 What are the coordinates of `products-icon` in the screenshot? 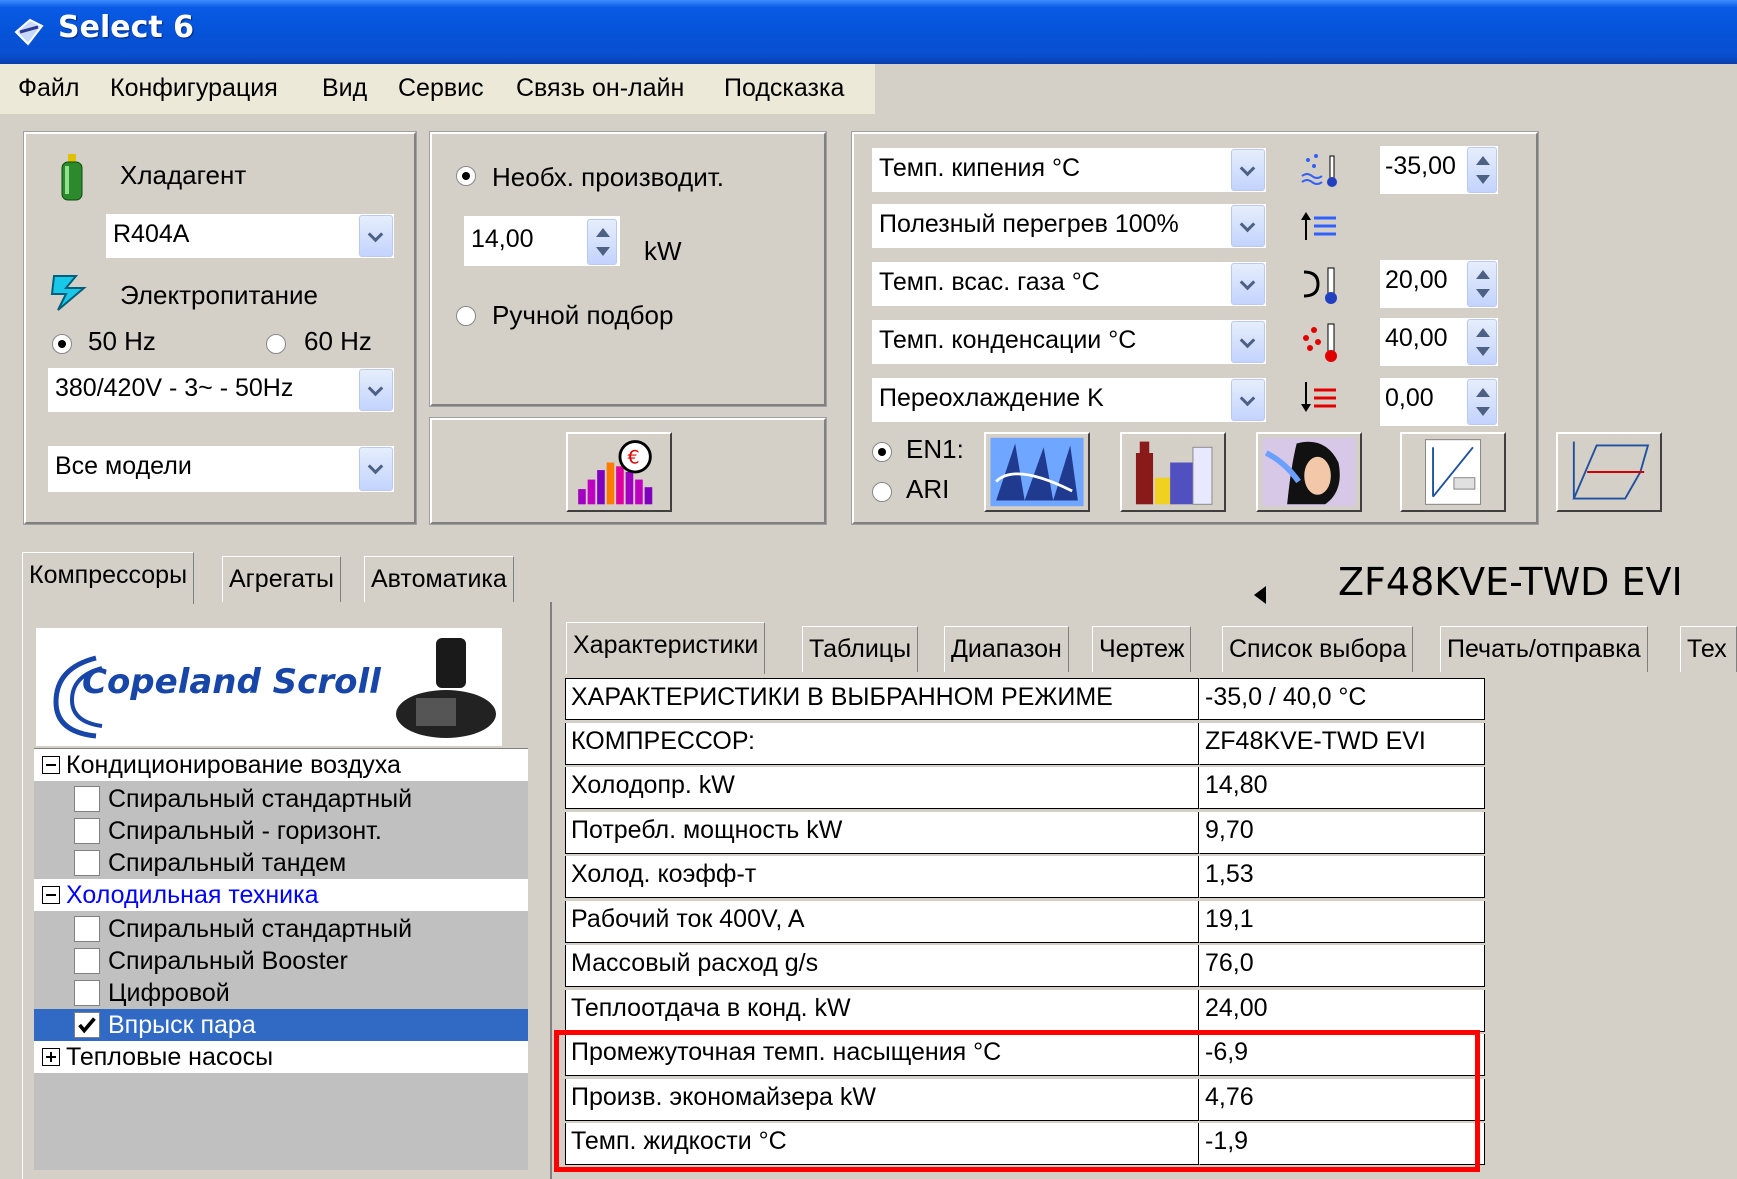 It's located at (1174, 473).